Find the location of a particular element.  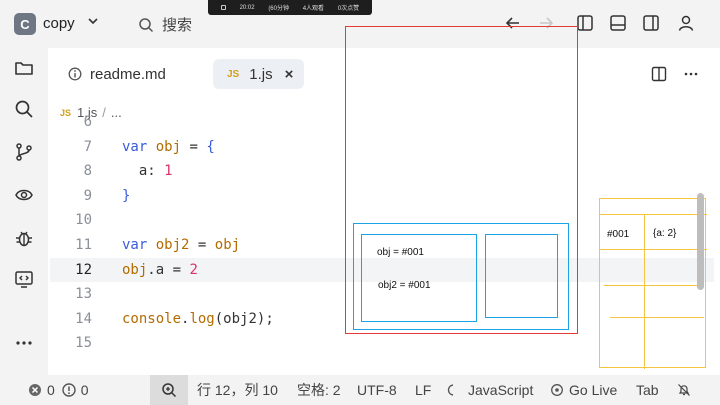

line-number: 10 is located at coordinates (83, 220).